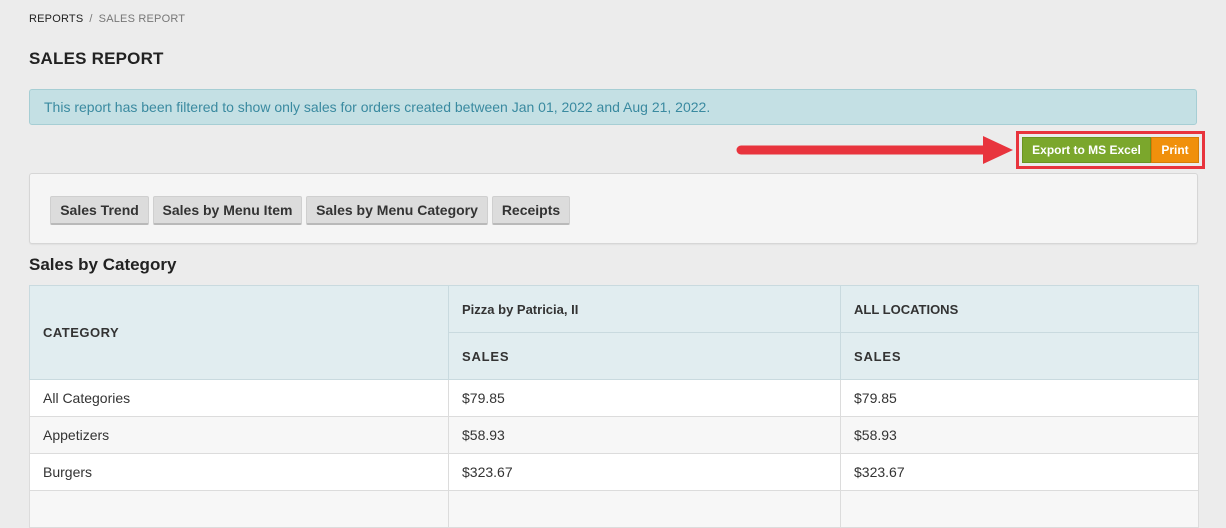 The image size is (1226, 528). I want to click on tab-sales-by-menu-category: Sales by Menu Category, so click(397, 210).